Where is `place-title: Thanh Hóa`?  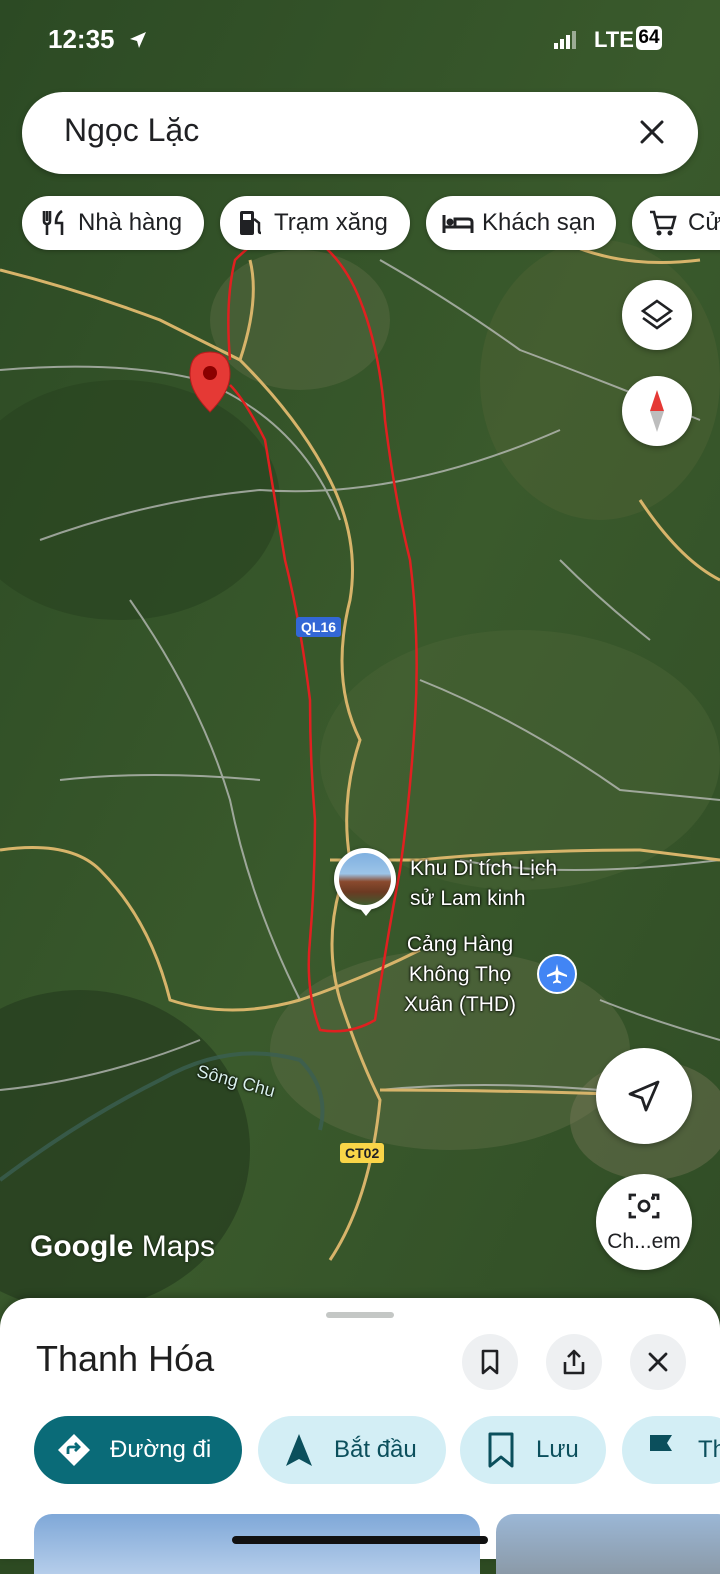
place-title: Thanh Hóa is located at coordinates (125, 1358).